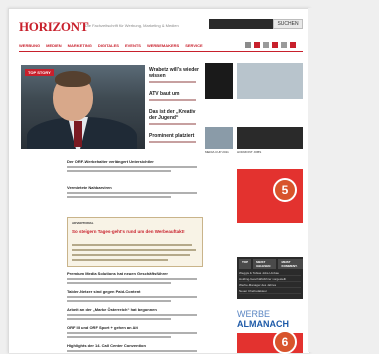  What do you see at coordinates (266, 45) in the screenshot?
I see `twitter-icon` at bounding box center [266, 45].